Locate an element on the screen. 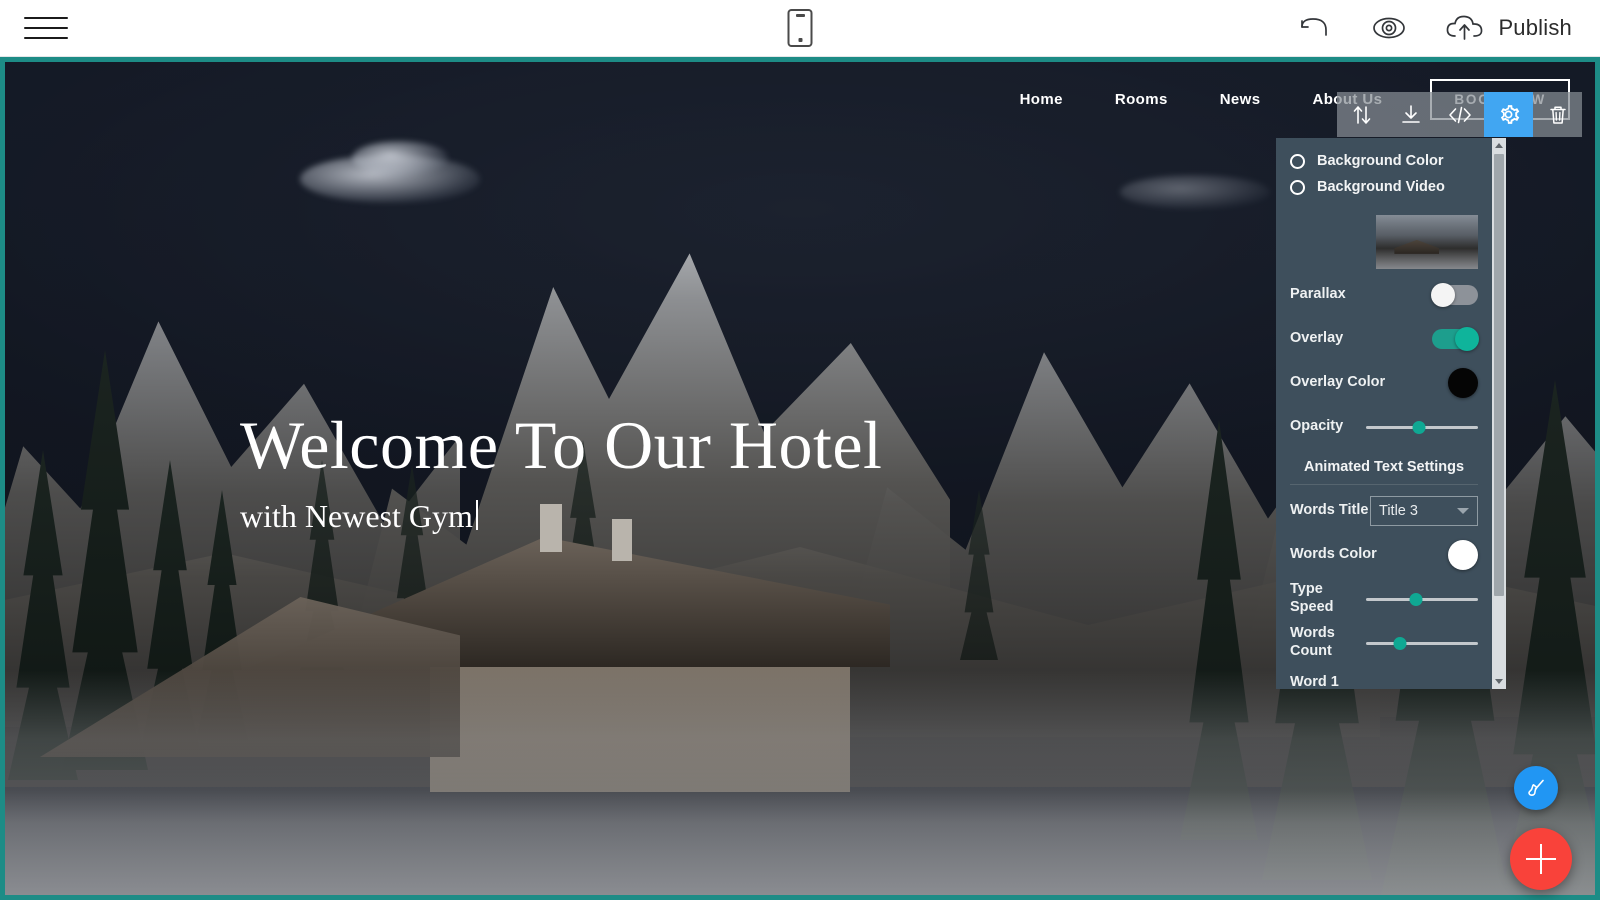 The height and width of the screenshot is (900, 1600). words-color-row: Words Color is located at coordinates (1384, 555).